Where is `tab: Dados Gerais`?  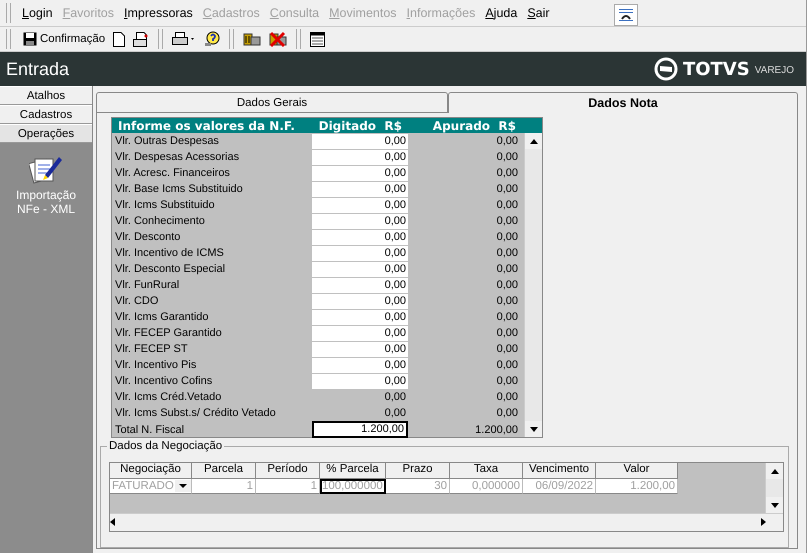
tab: Dados Gerais is located at coordinates (272, 102).